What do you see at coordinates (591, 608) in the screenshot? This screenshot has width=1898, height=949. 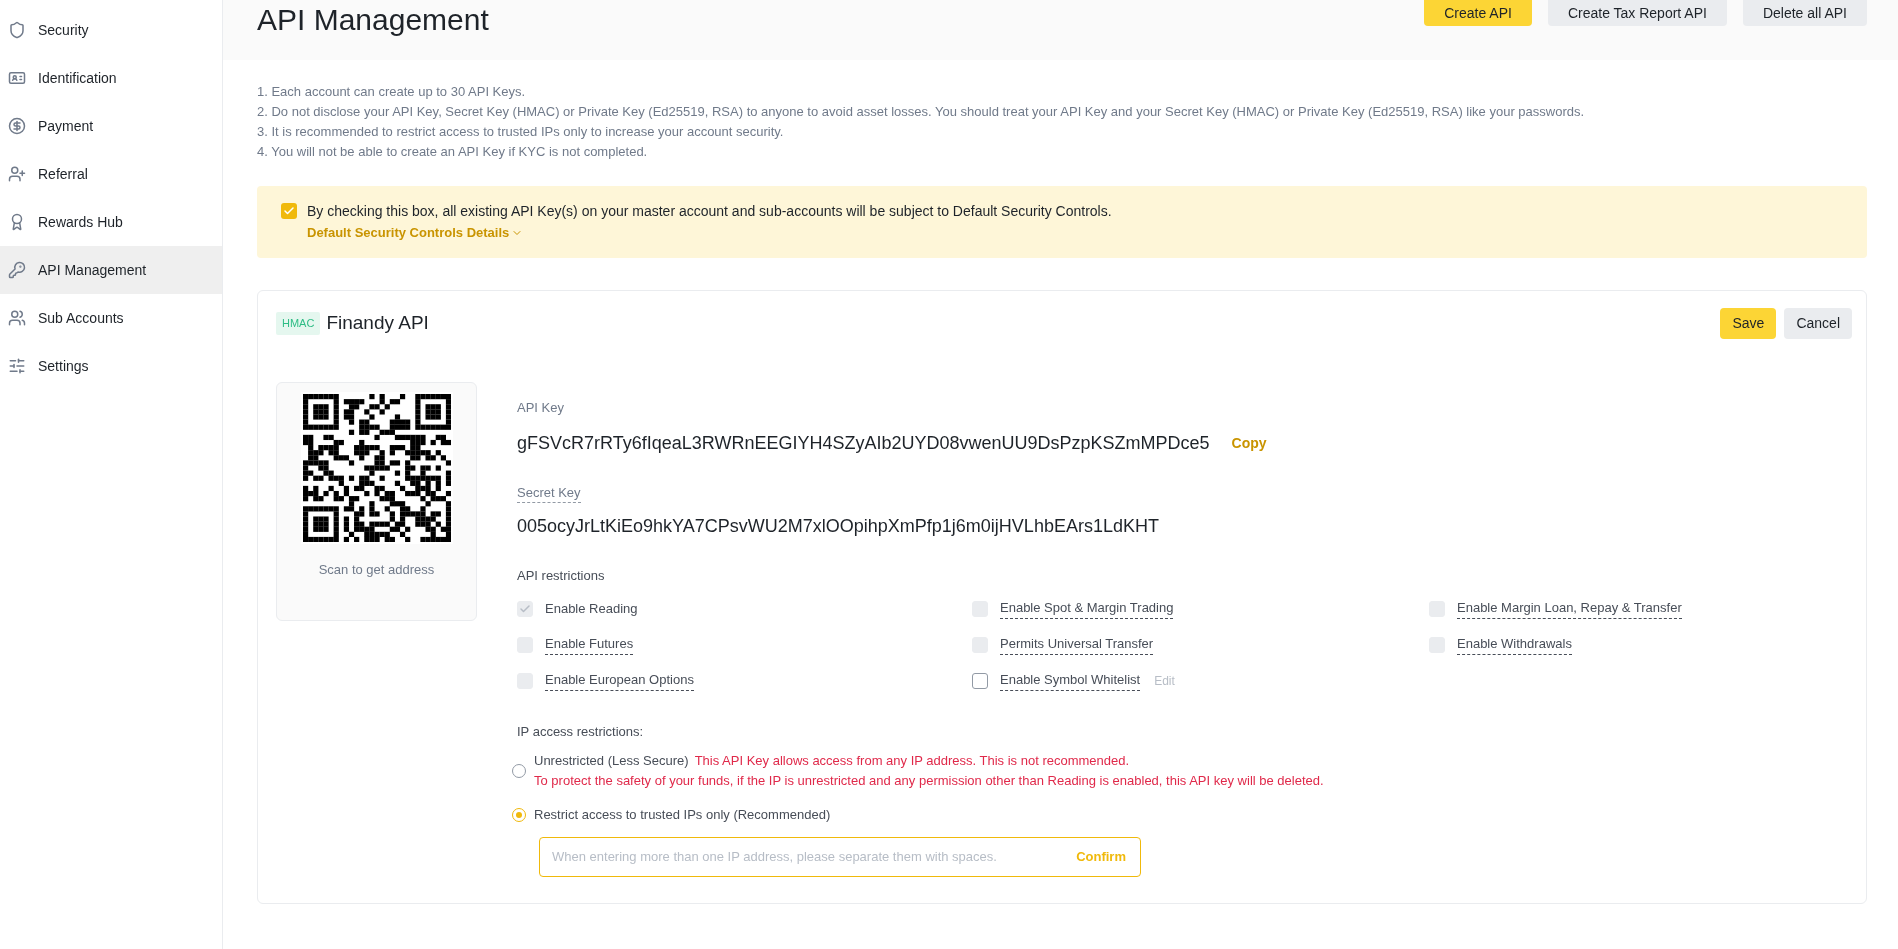 I see `permission-label: Enable Reading` at bounding box center [591, 608].